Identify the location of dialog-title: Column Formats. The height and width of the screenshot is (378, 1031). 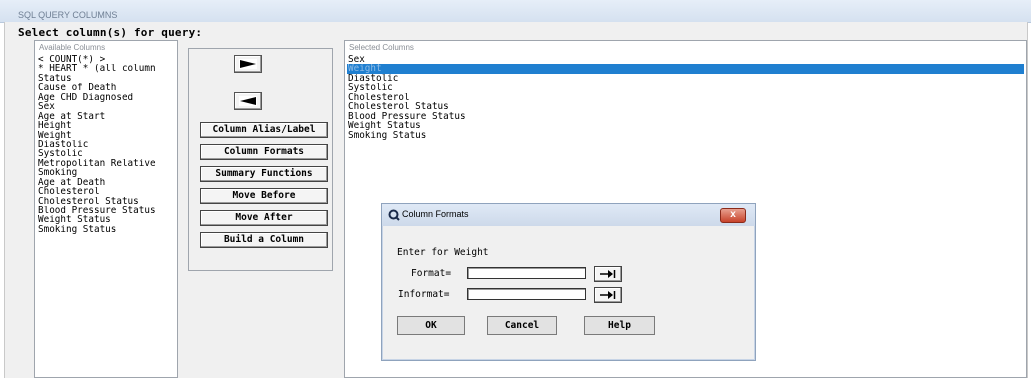
(435, 214).